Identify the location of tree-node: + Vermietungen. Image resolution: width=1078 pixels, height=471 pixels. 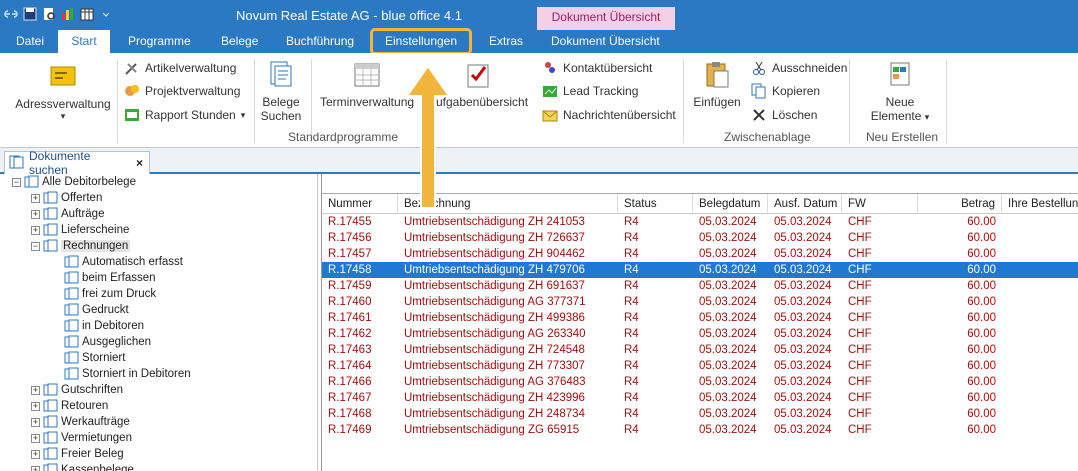
(81, 438).